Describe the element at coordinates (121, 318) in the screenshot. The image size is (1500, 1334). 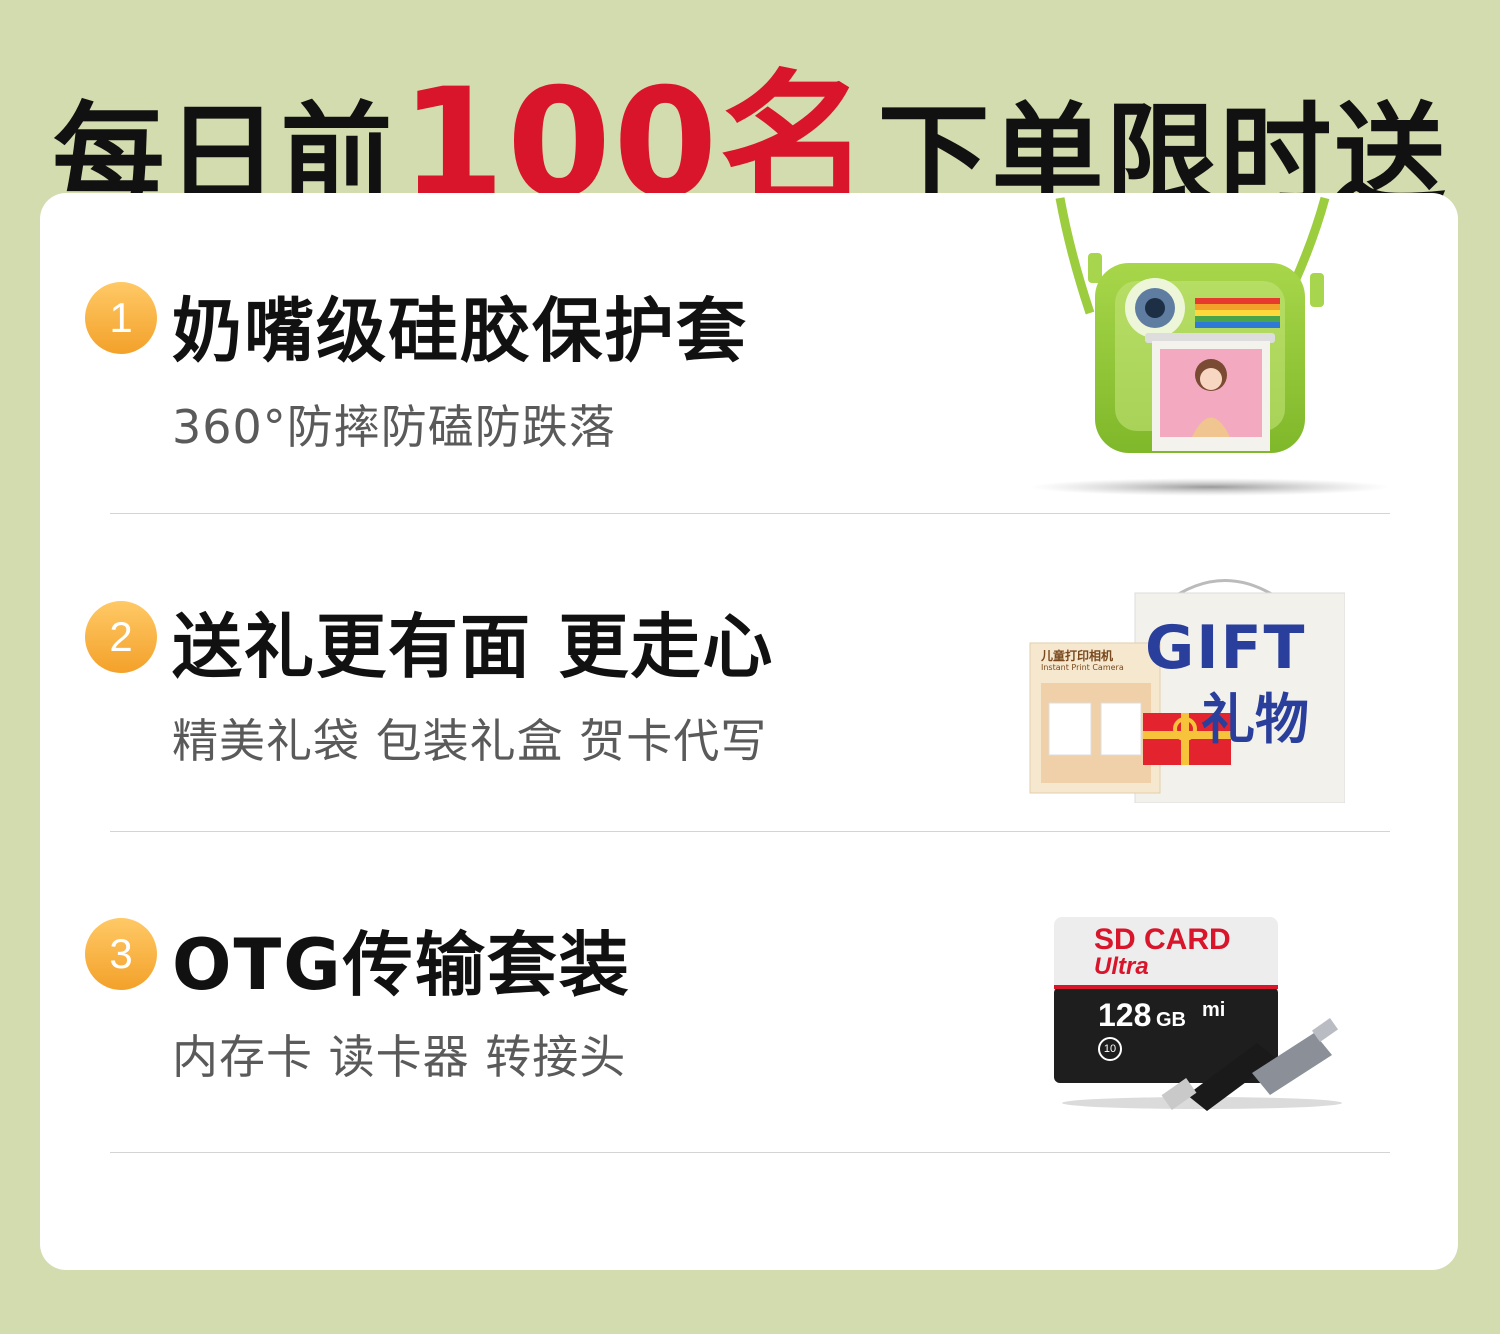
I see `item-number-badge: 1` at that location.